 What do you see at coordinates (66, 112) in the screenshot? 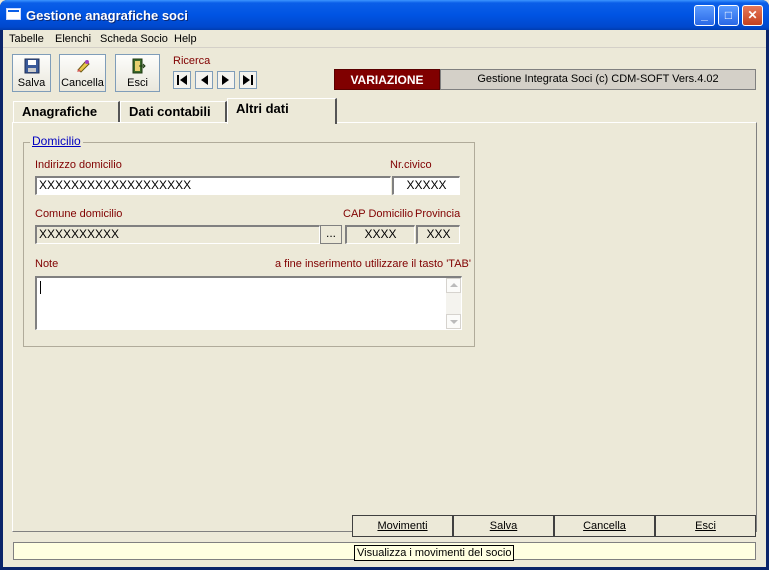
I see `tab-anagrafiche: Anagrafiche` at bounding box center [66, 112].